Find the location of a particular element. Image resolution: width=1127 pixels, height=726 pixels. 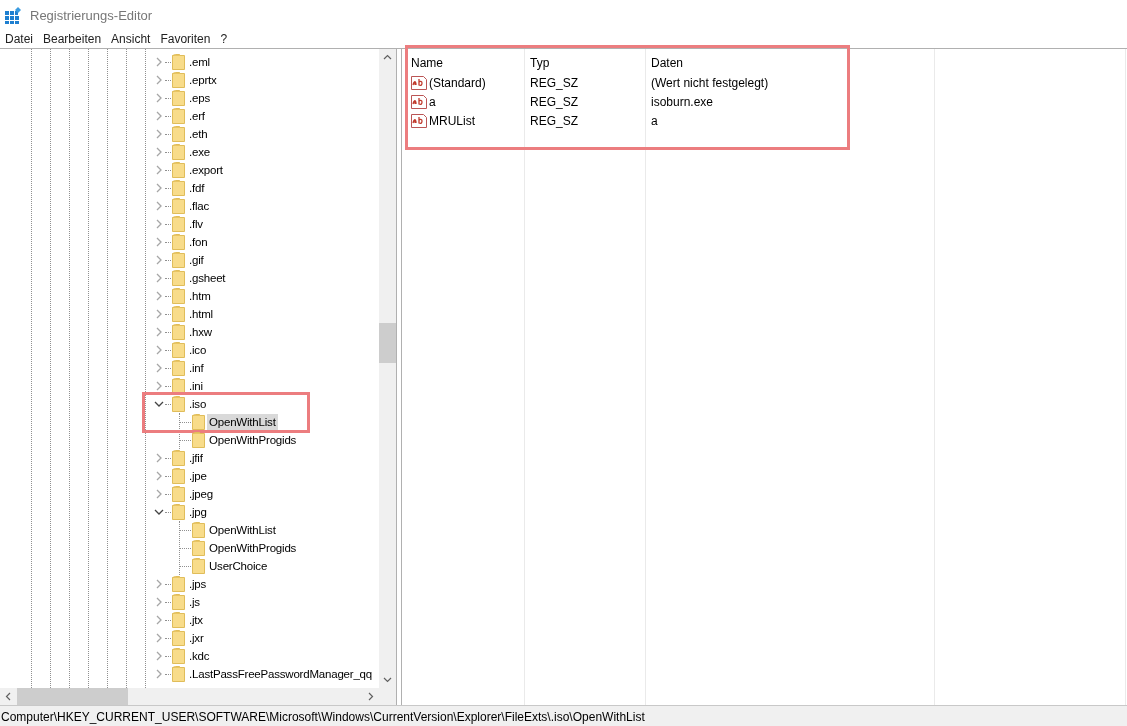

menu-item: Datei is located at coordinates (19, 39).